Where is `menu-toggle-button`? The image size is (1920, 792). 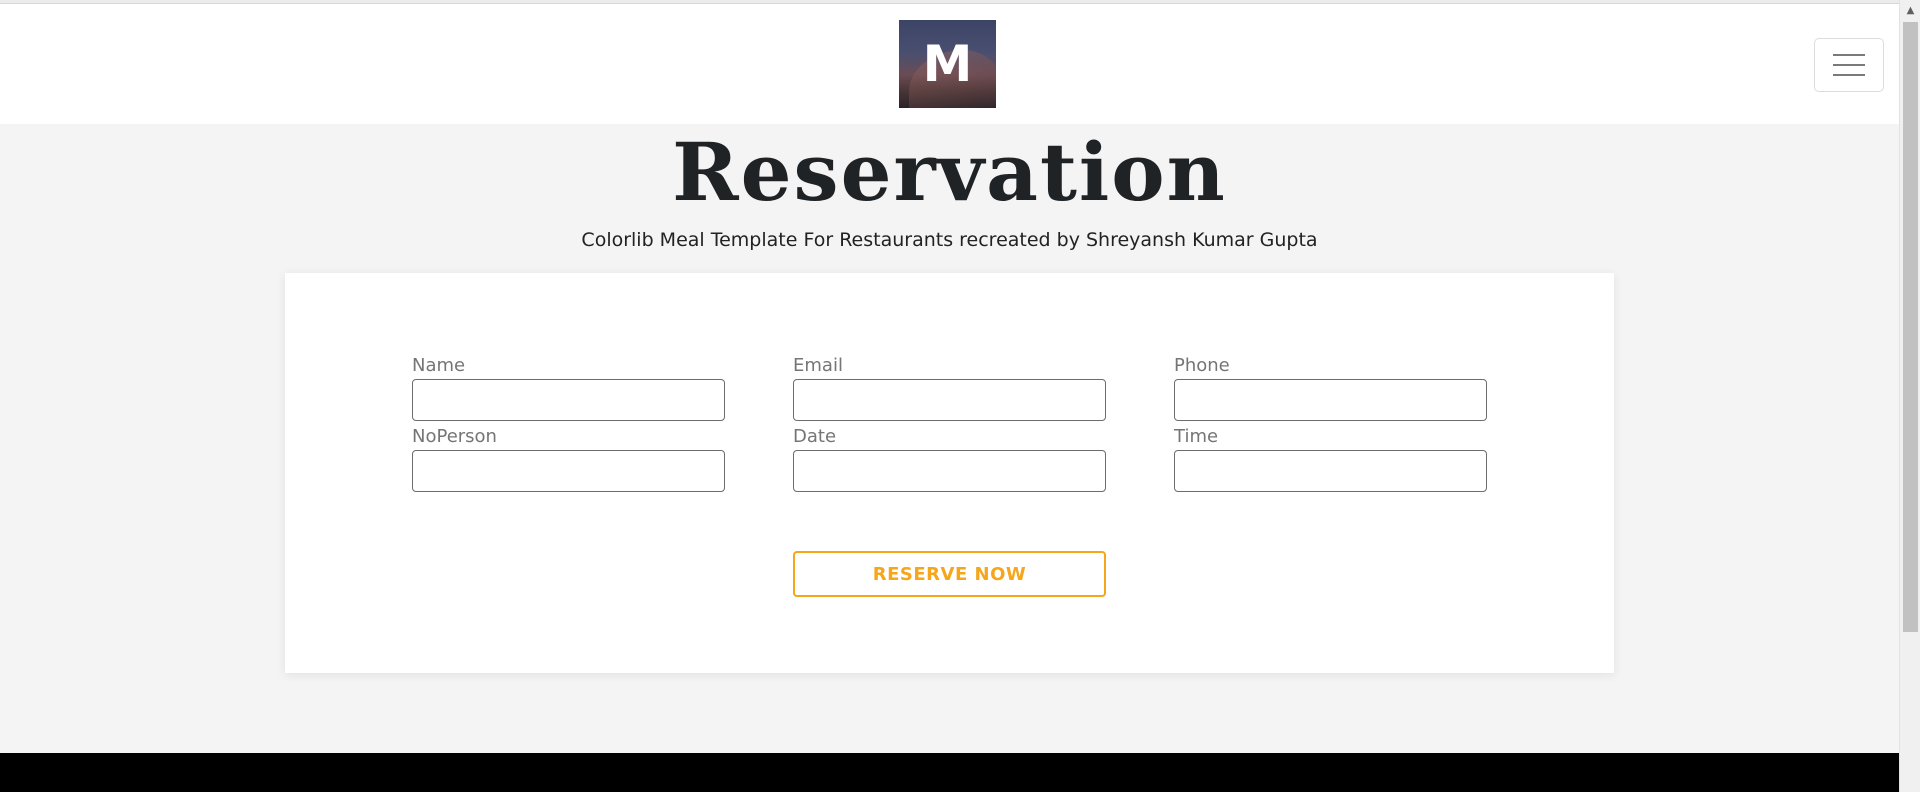
menu-toggle-button is located at coordinates (1849, 65).